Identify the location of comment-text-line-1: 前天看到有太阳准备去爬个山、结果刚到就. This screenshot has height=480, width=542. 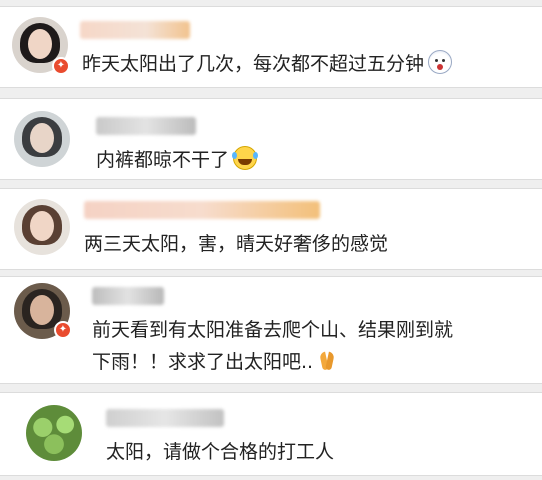
(272, 330).